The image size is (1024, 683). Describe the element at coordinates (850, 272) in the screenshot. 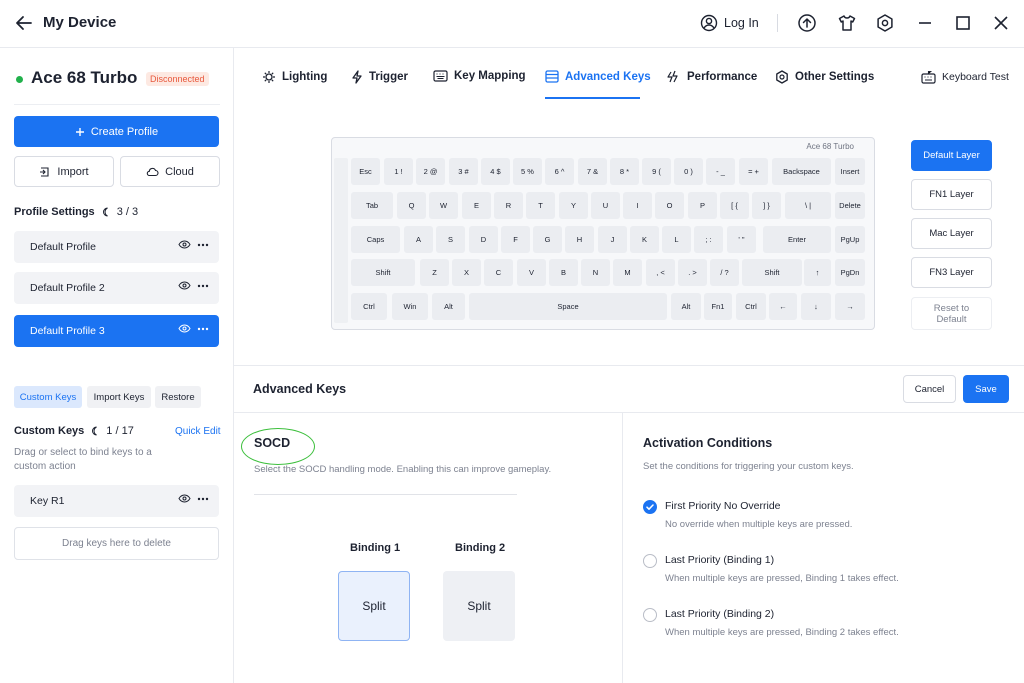

I see `key-pgdn: PgDn` at that location.